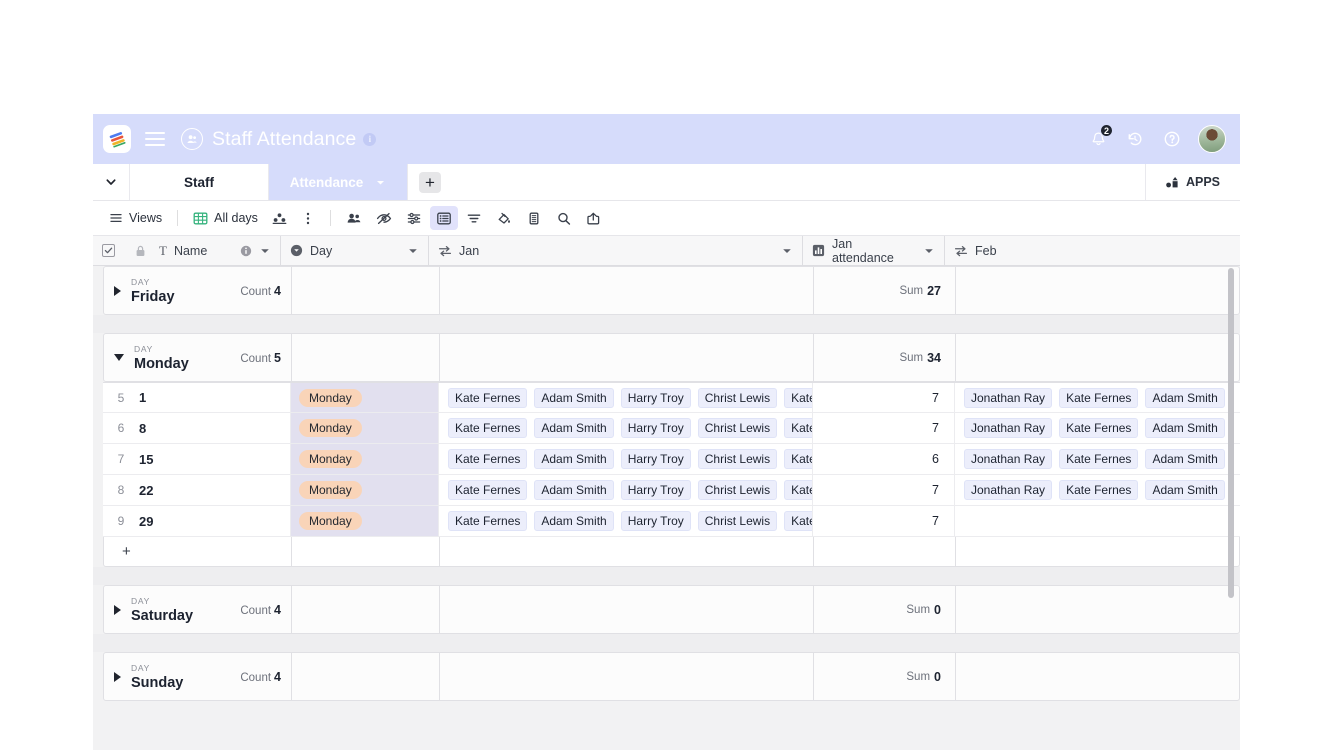 The image size is (1333, 750). What do you see at coordinates (1135, 139) in the screenshot?
I see `history-undo-icon` at bounding box center [1135, 139].